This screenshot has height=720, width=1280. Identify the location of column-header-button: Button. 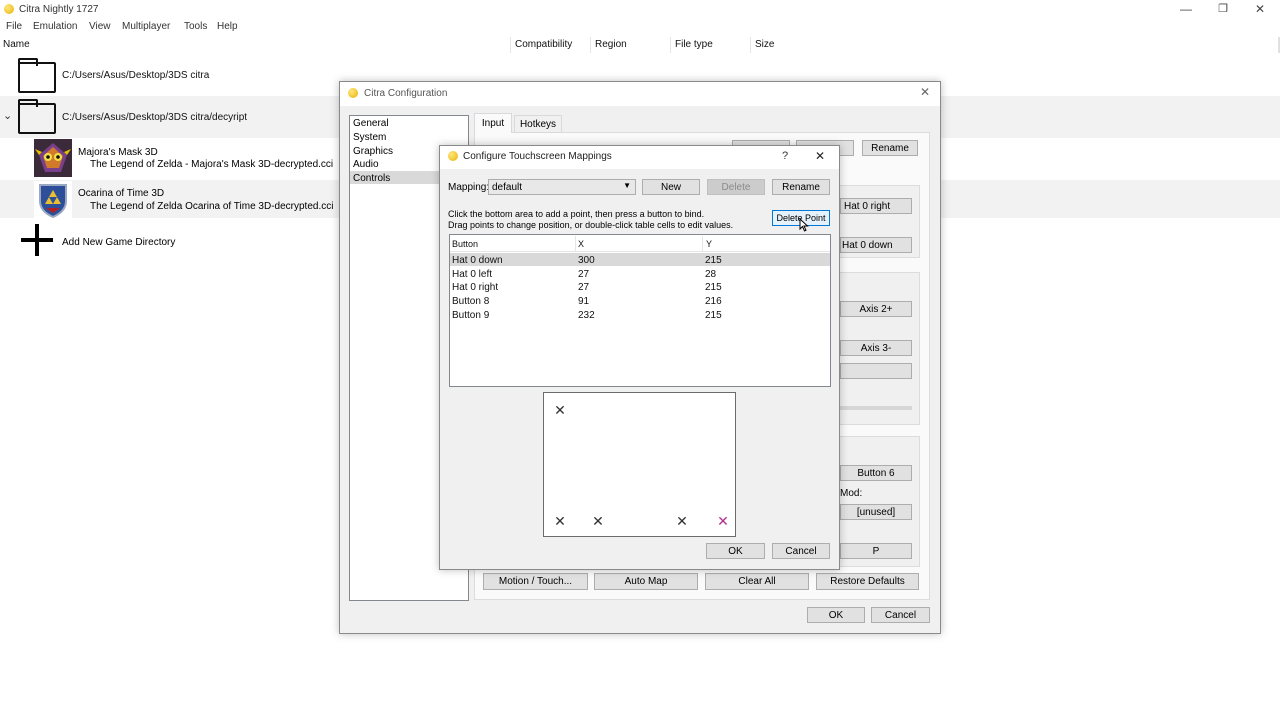
(465, 244).